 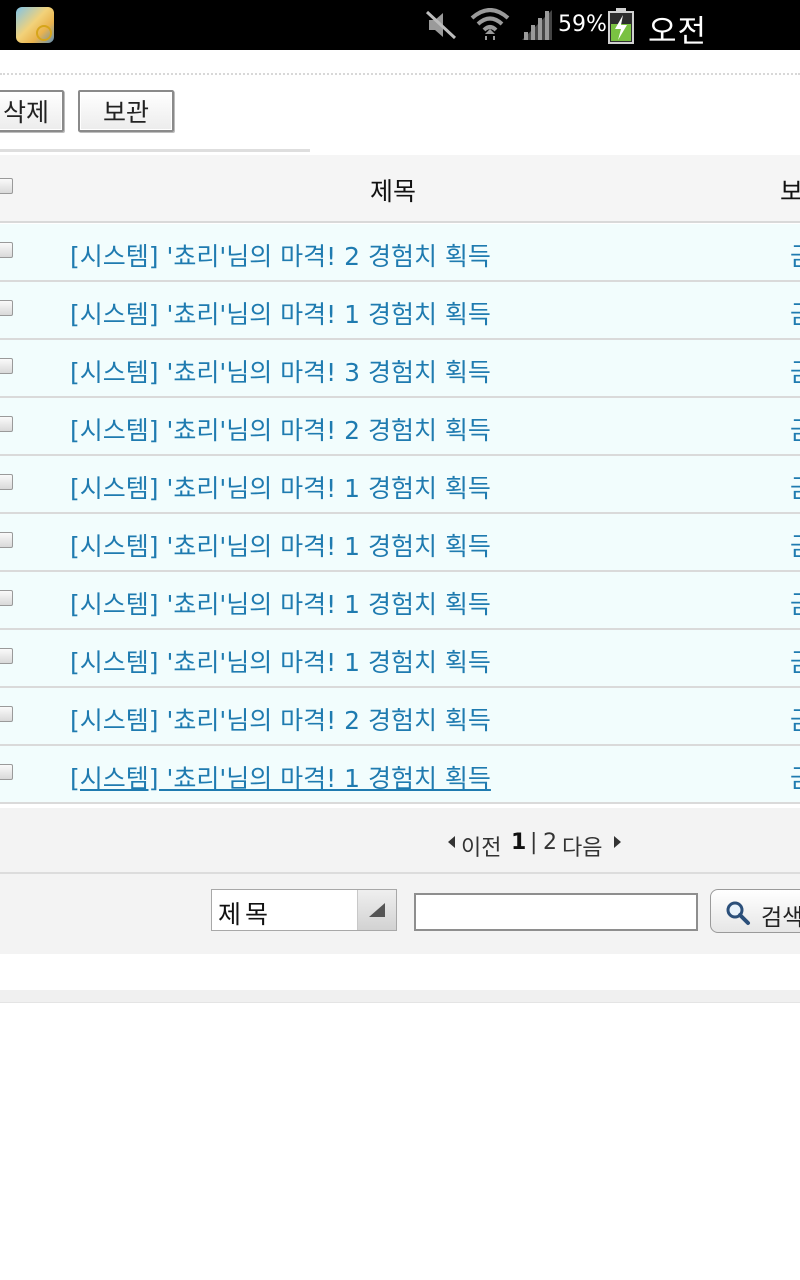 I want to click on signal-icon, so click(x=537, y=25).